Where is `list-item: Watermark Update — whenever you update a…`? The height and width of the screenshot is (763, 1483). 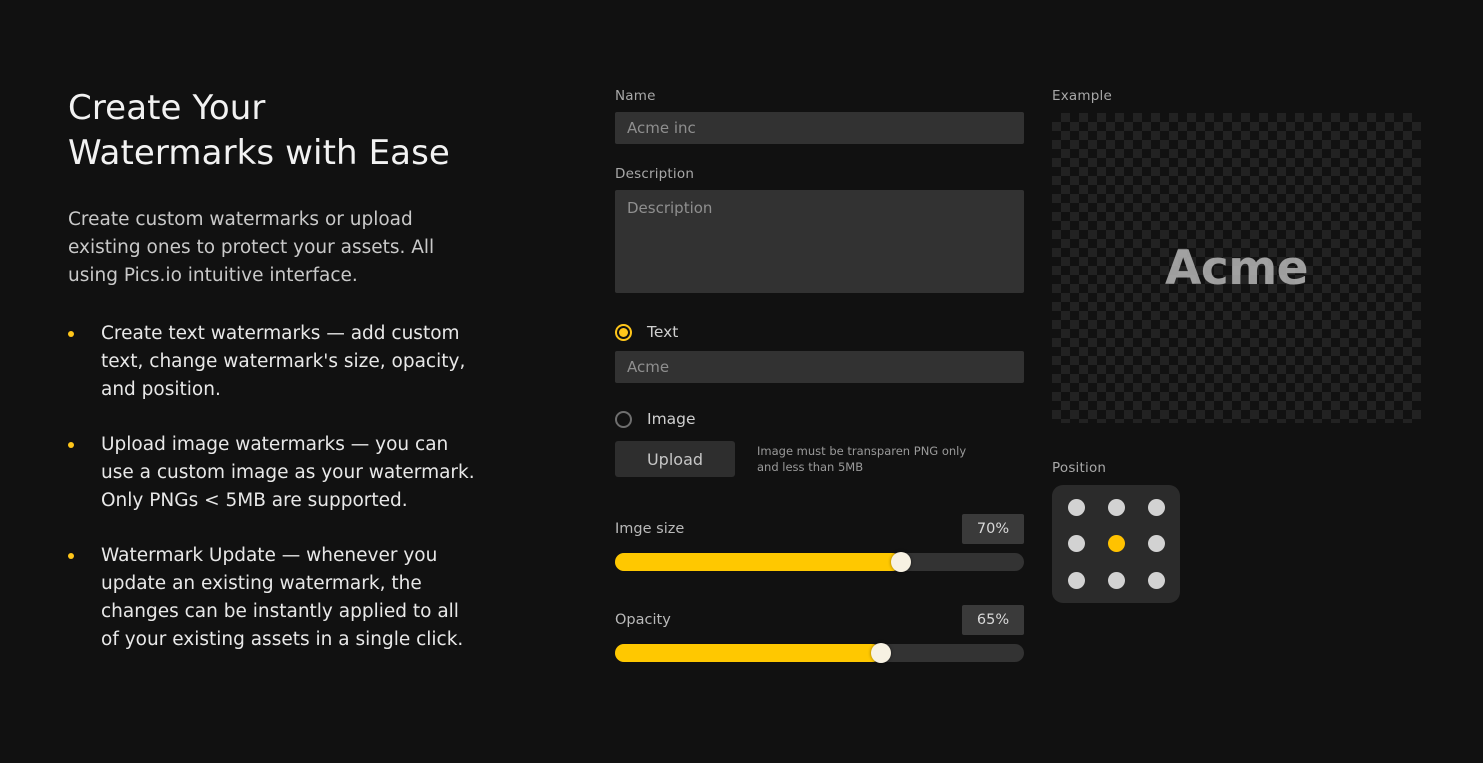 list-item: Watermark Update — whenever you update a… is located at coordinates (303, 598).